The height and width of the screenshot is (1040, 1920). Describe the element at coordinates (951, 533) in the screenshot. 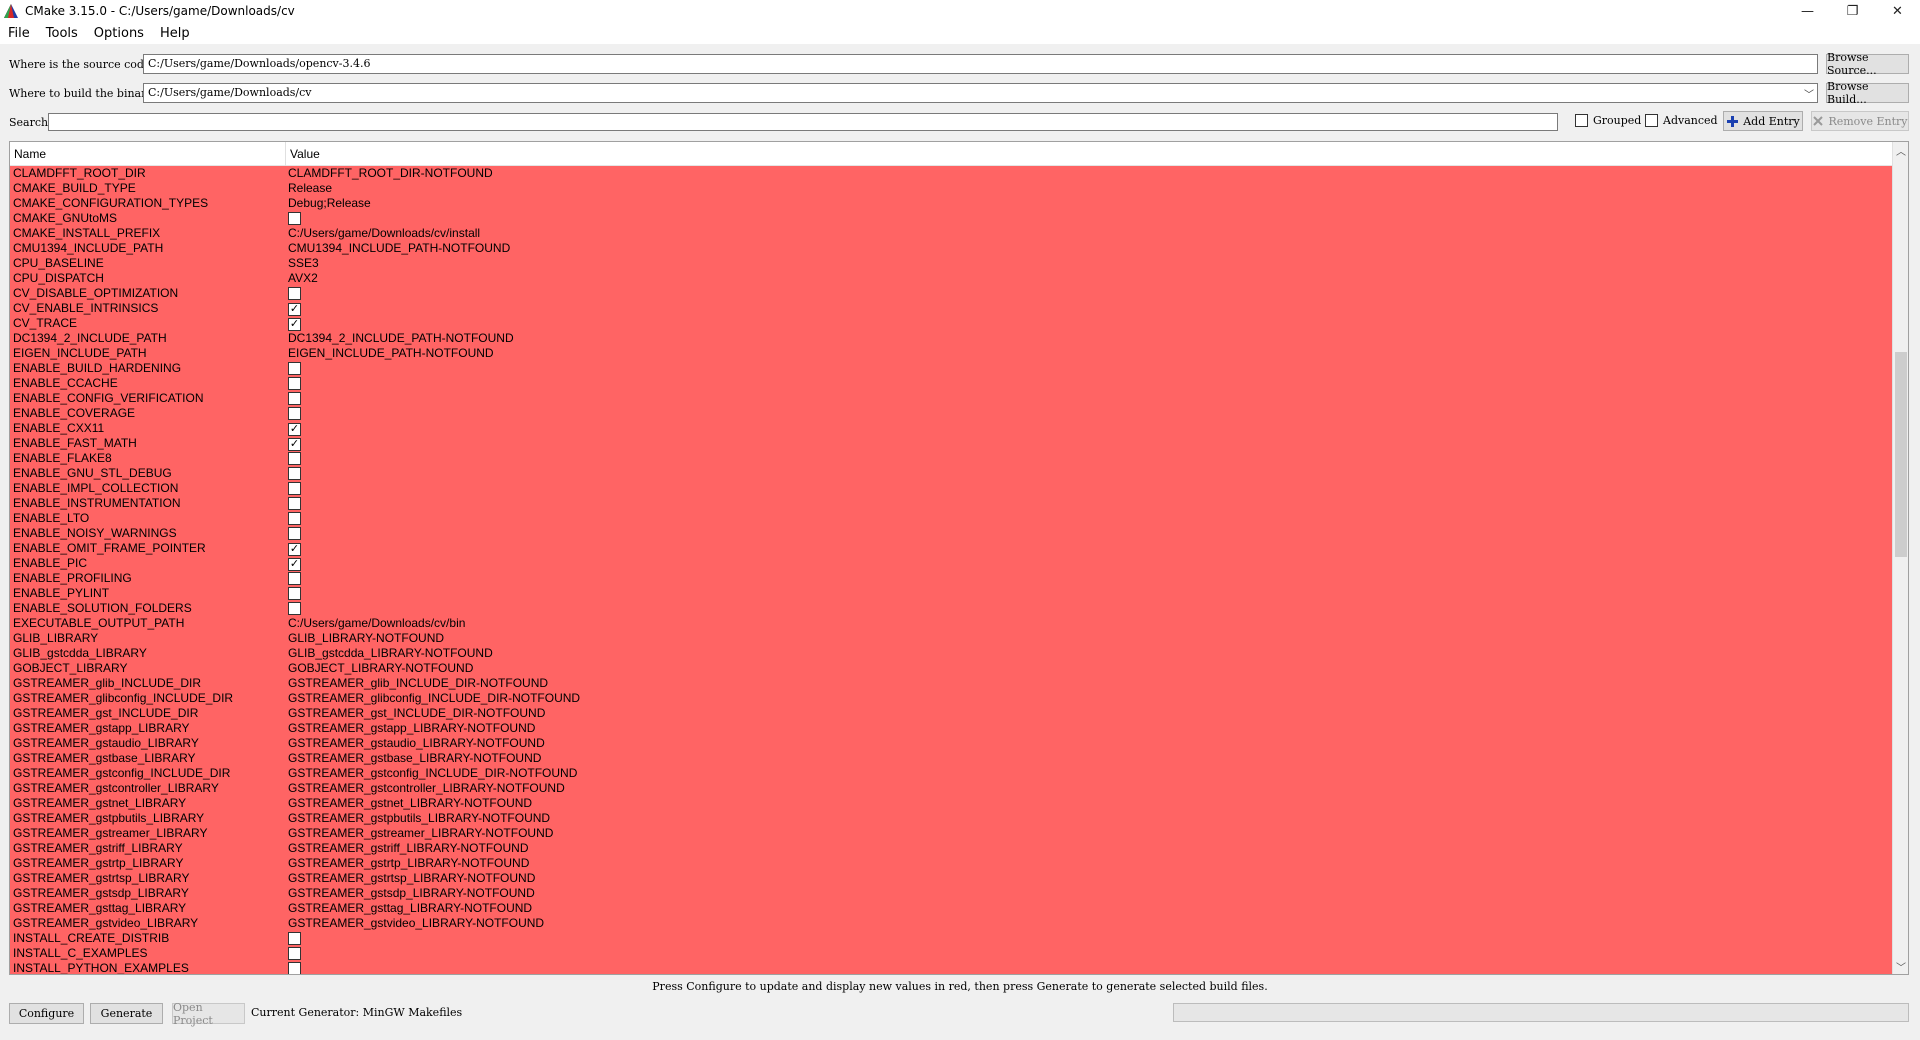

I see `table-row: ENABLE_NOISY_WARNINGS` at that location.